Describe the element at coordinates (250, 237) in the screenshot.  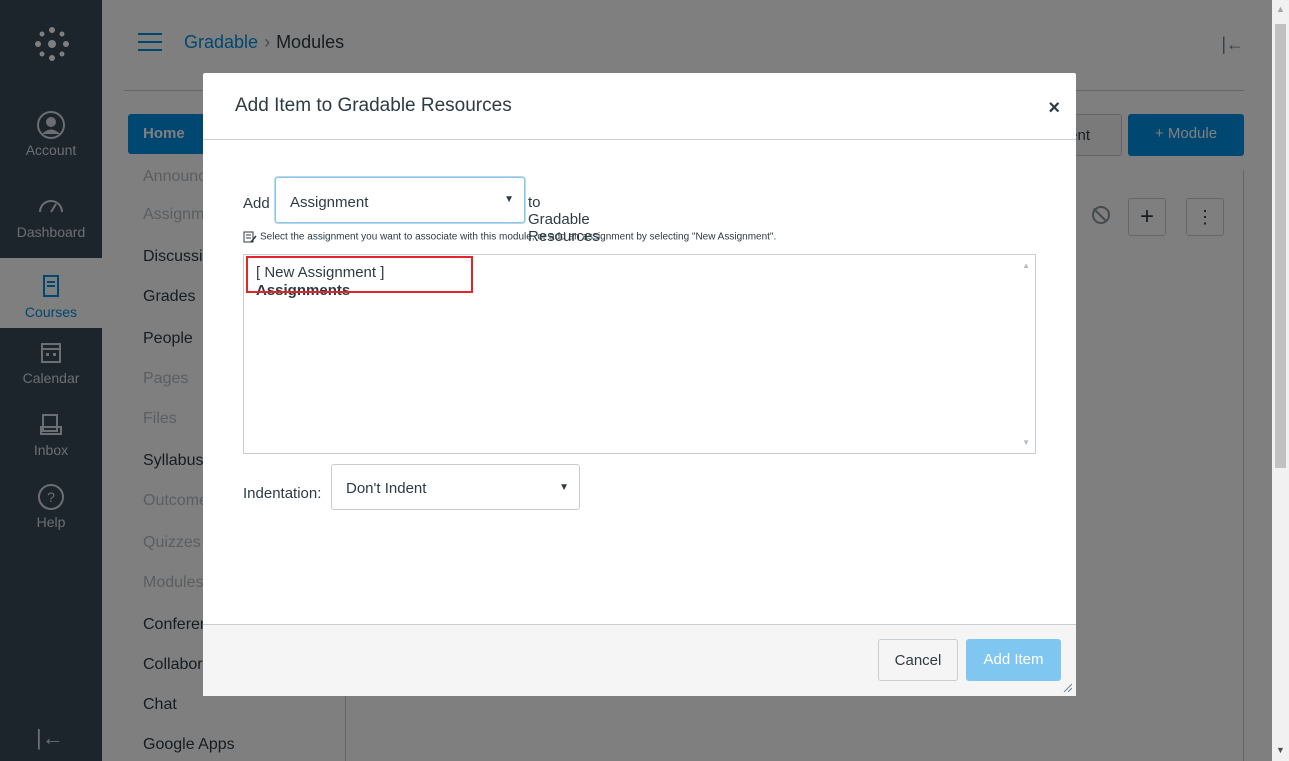
I see `edit-note-icon` at that location.